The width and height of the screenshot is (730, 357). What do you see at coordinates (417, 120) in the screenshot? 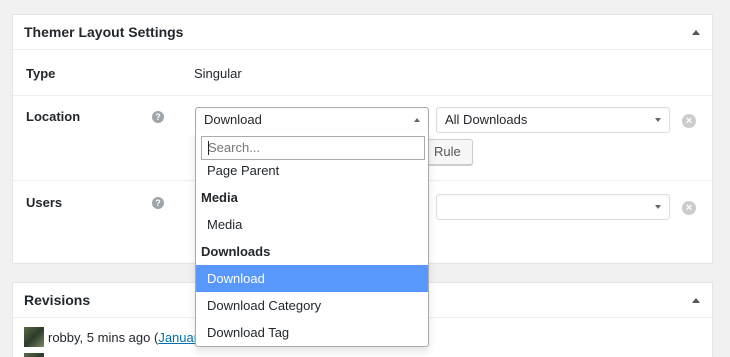
I see `chevron-up-icon` at bounding box center [417, 120].